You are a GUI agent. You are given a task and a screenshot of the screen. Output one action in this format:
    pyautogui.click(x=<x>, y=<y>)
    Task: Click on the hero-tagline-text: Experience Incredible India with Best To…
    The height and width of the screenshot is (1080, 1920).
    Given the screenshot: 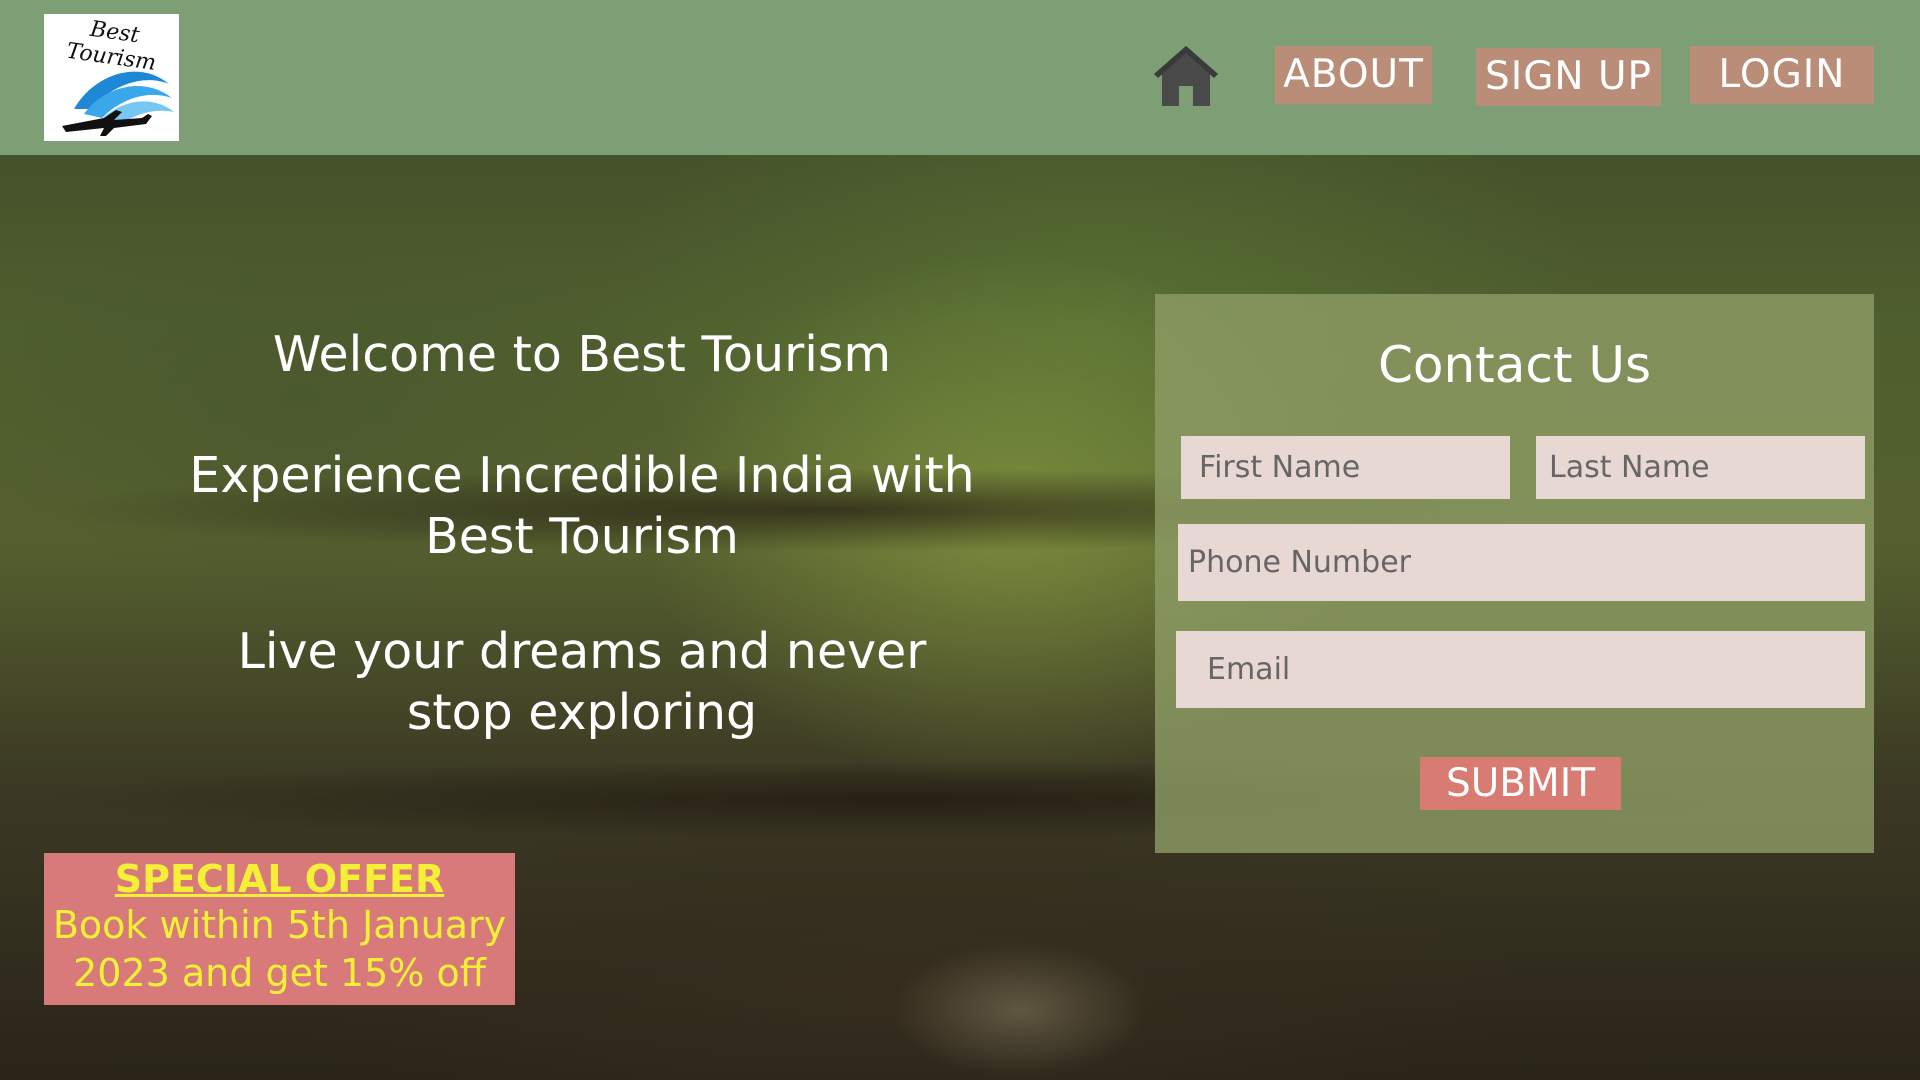 What is the action you would take?
    pyautogui.click(x=582, y=506)
    